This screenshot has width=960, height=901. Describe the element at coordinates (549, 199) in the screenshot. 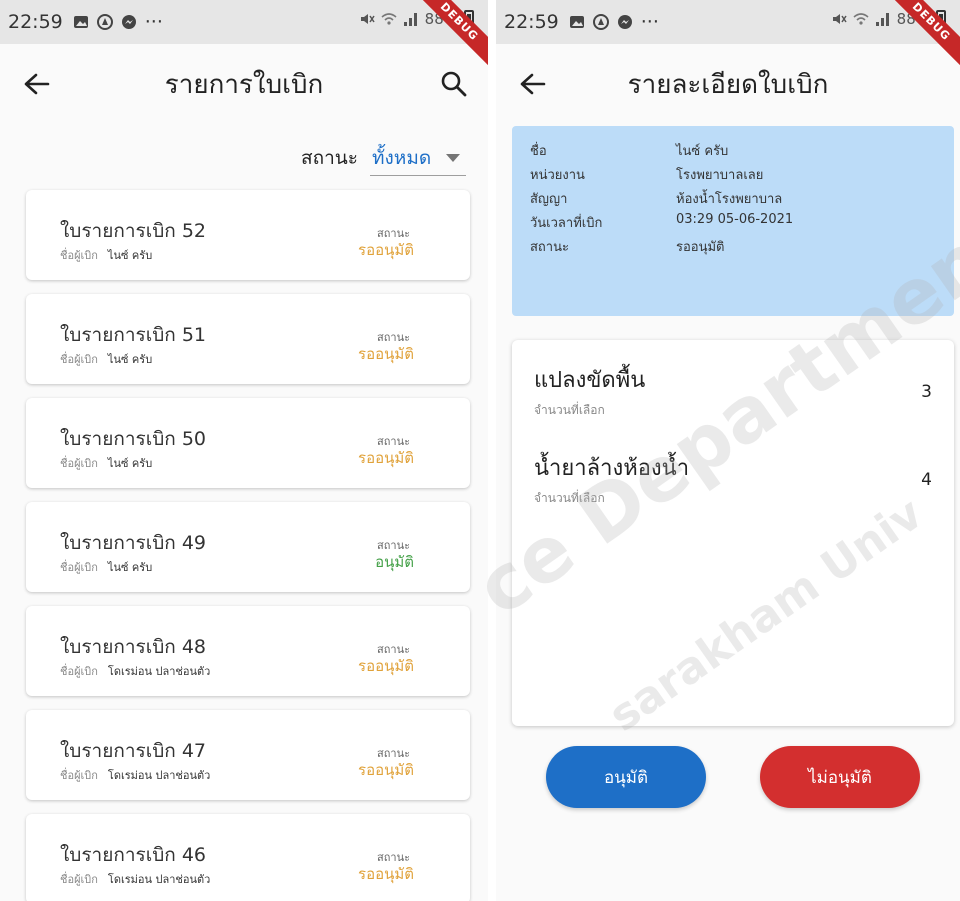

I see `info-key: สัญญา` at that location.